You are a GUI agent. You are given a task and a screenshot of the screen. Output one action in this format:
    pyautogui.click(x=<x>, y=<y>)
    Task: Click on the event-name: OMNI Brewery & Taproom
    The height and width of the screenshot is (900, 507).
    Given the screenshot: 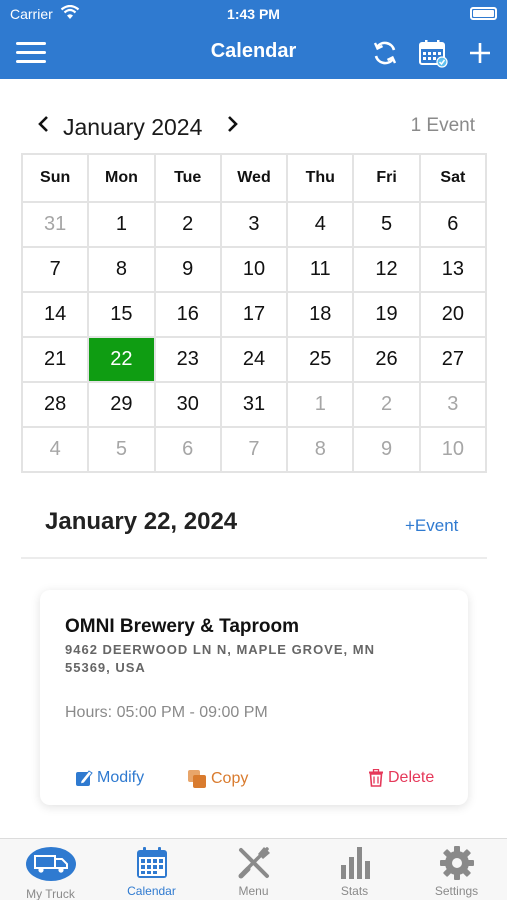 What is the action you would take?
    pyautogui.click(x=182, y=626)
    